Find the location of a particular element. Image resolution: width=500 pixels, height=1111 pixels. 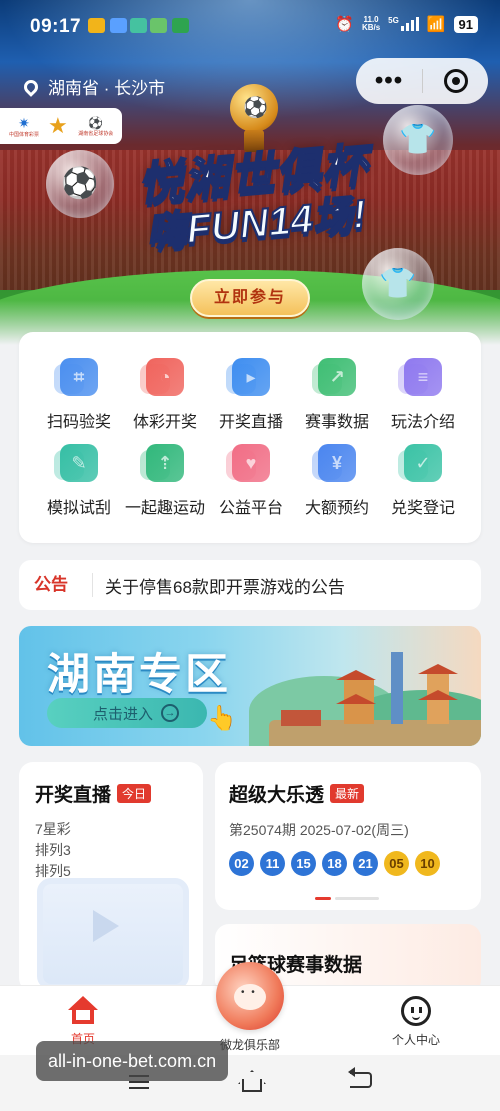

hunan-zone-enter-button: 点击进入 → is located at coordinates (127, 713).